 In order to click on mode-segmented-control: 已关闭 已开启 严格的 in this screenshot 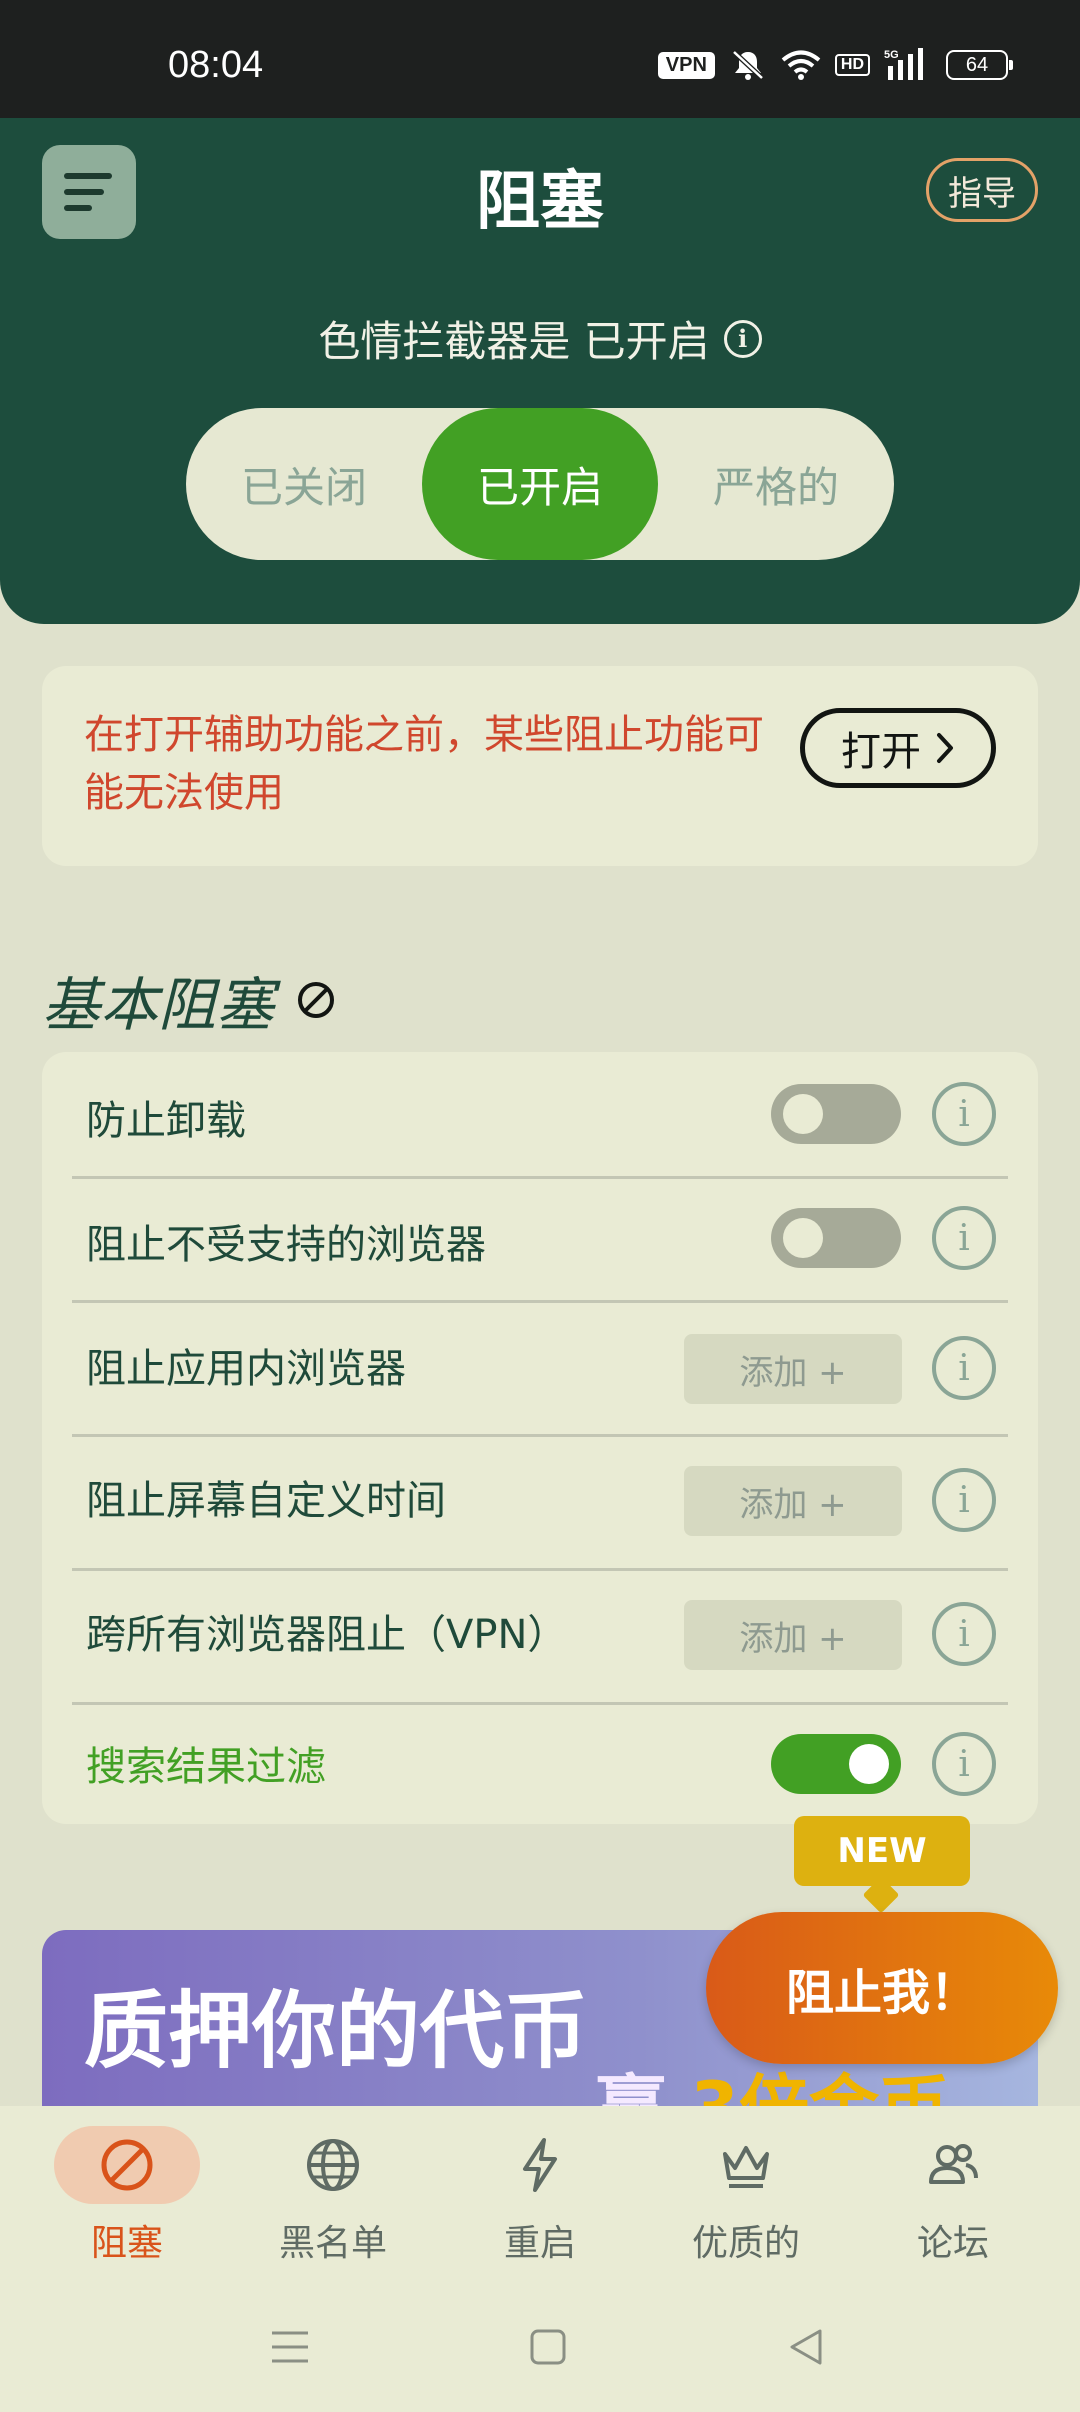, I will do `click(540, 484)`.